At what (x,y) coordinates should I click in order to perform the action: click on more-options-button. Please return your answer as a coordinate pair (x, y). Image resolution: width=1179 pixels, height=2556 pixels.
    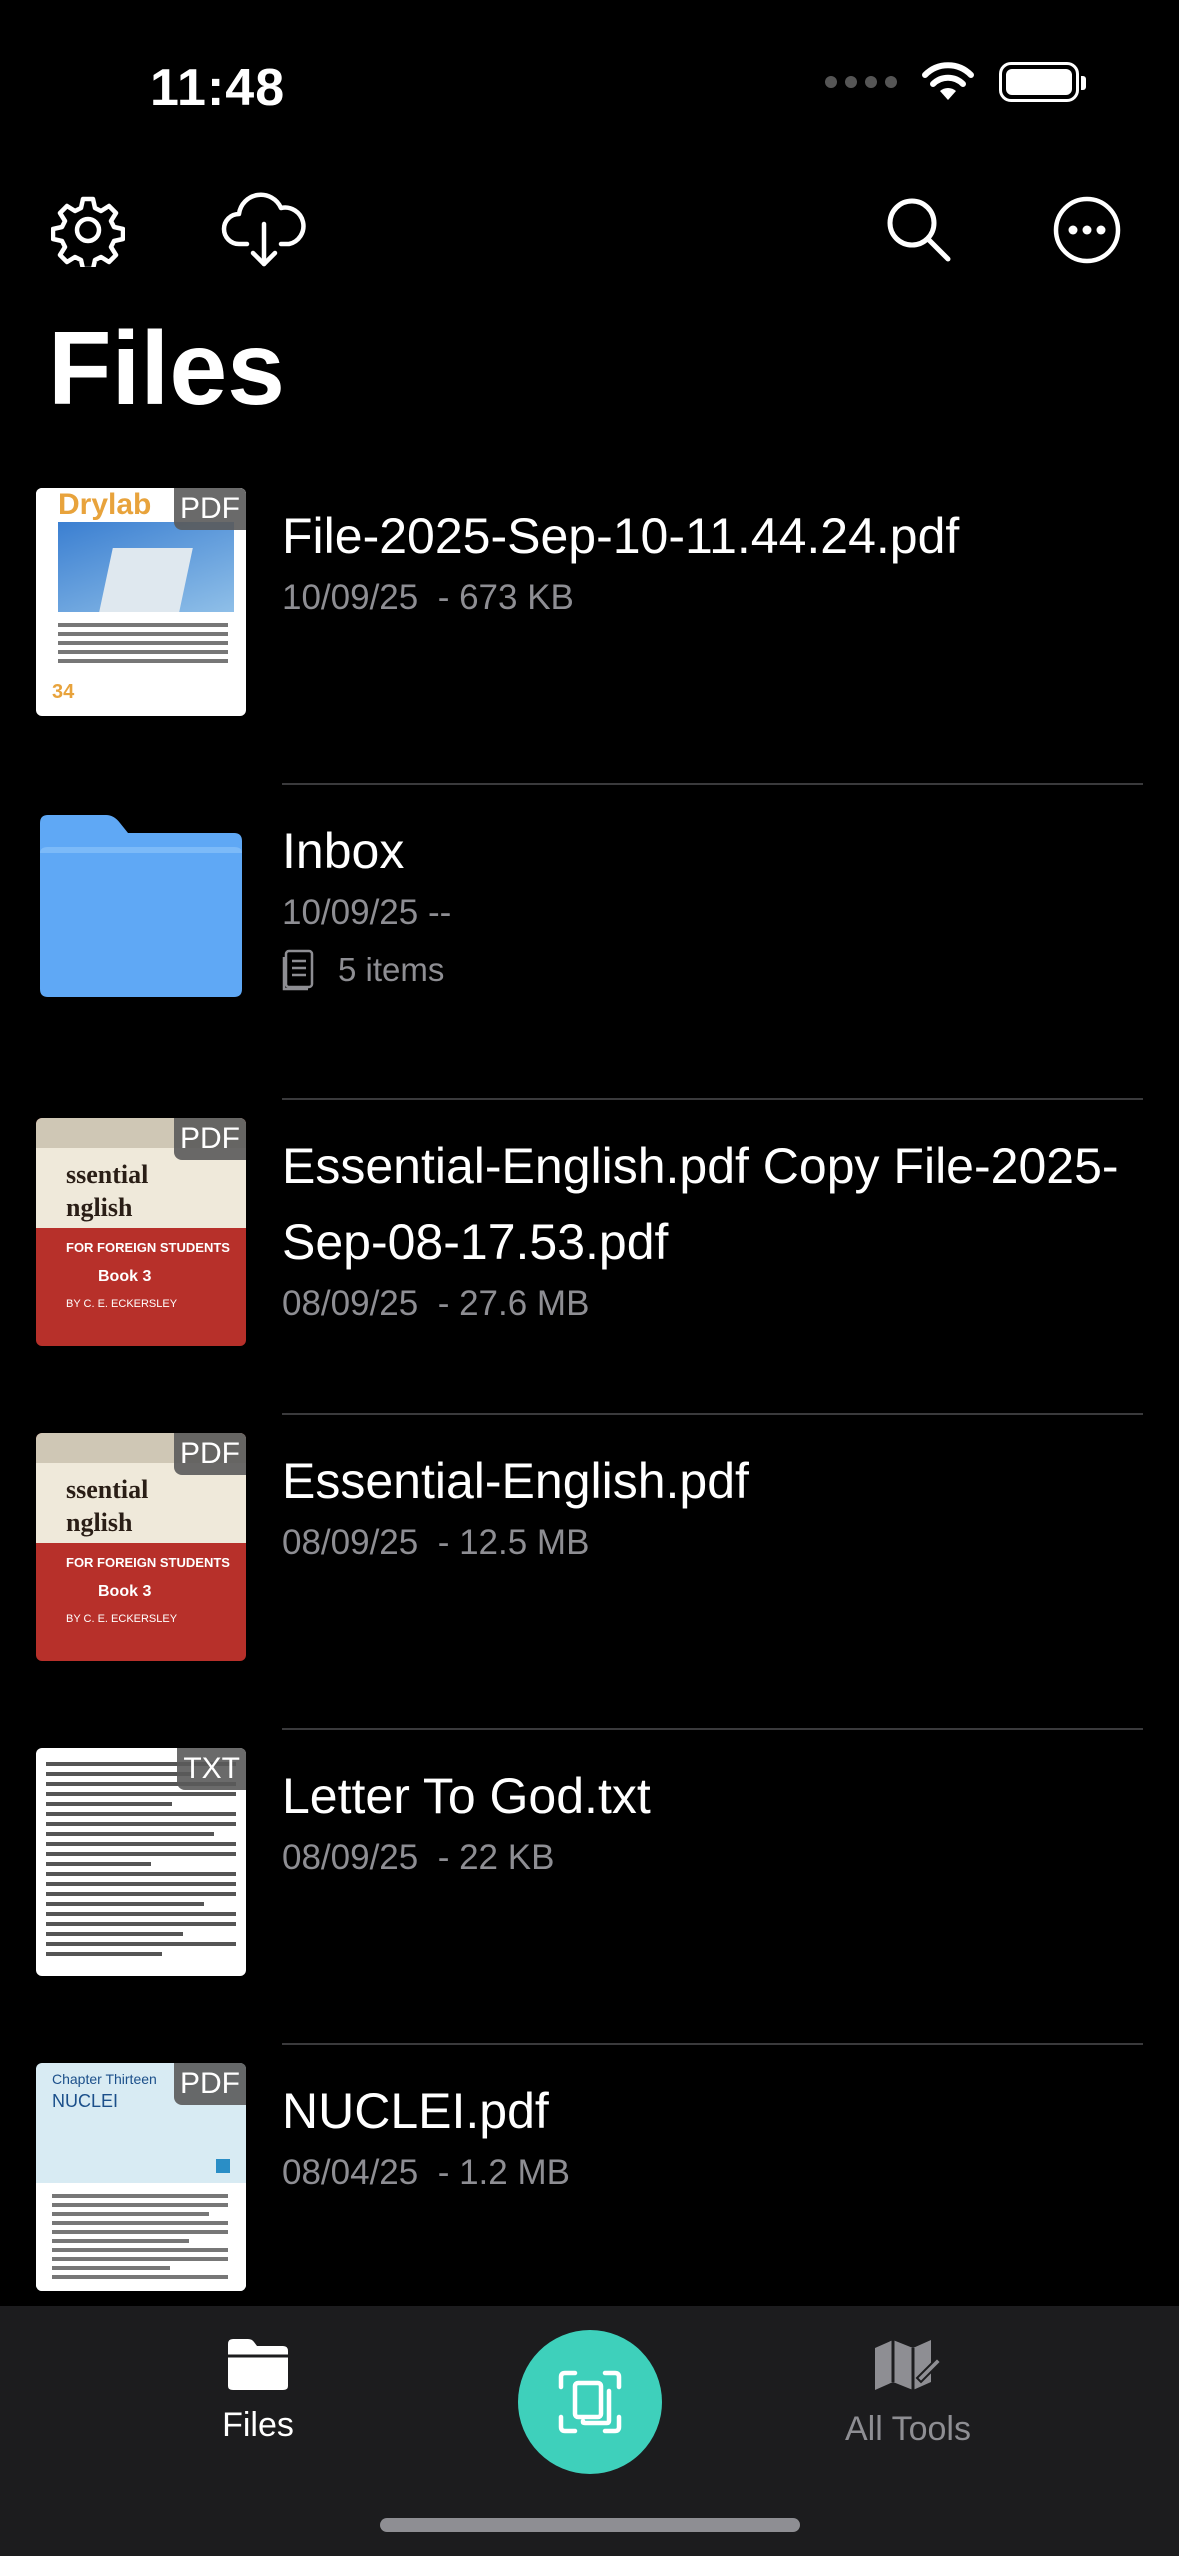
    Looking at the image, I should click on (1087, 230).